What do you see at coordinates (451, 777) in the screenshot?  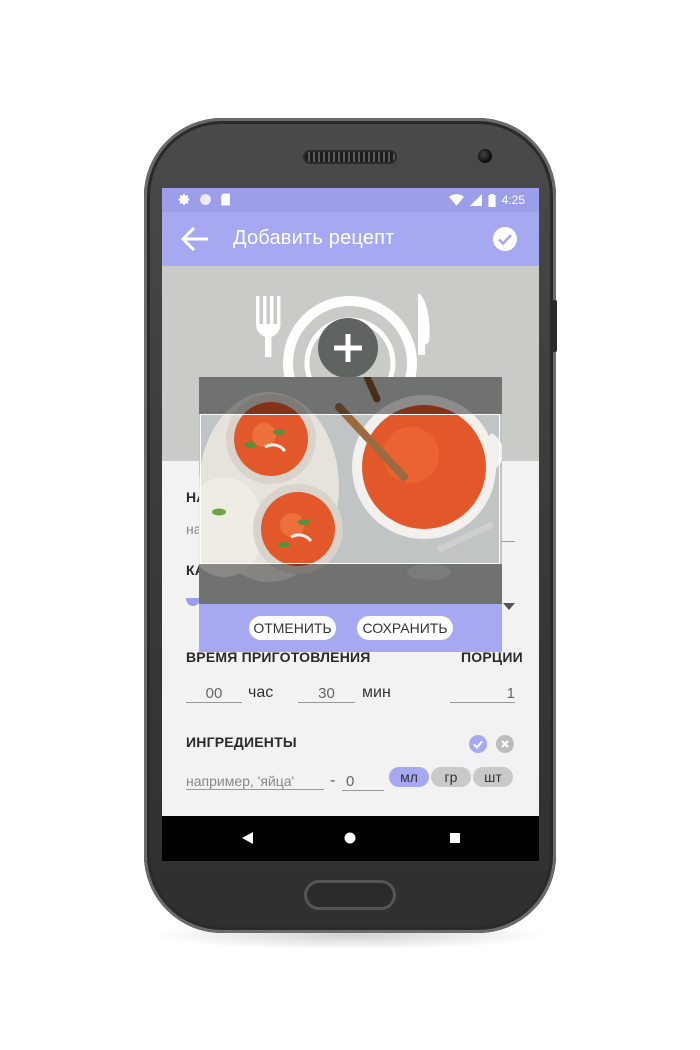 I see `unit-chip-gr: гр` at bounding box center [451, 777].